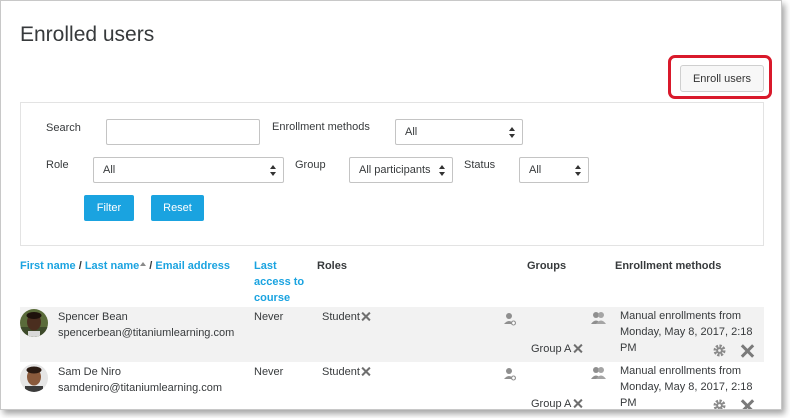  I want to click on sort-email-link: Email address, so click(192, 266).